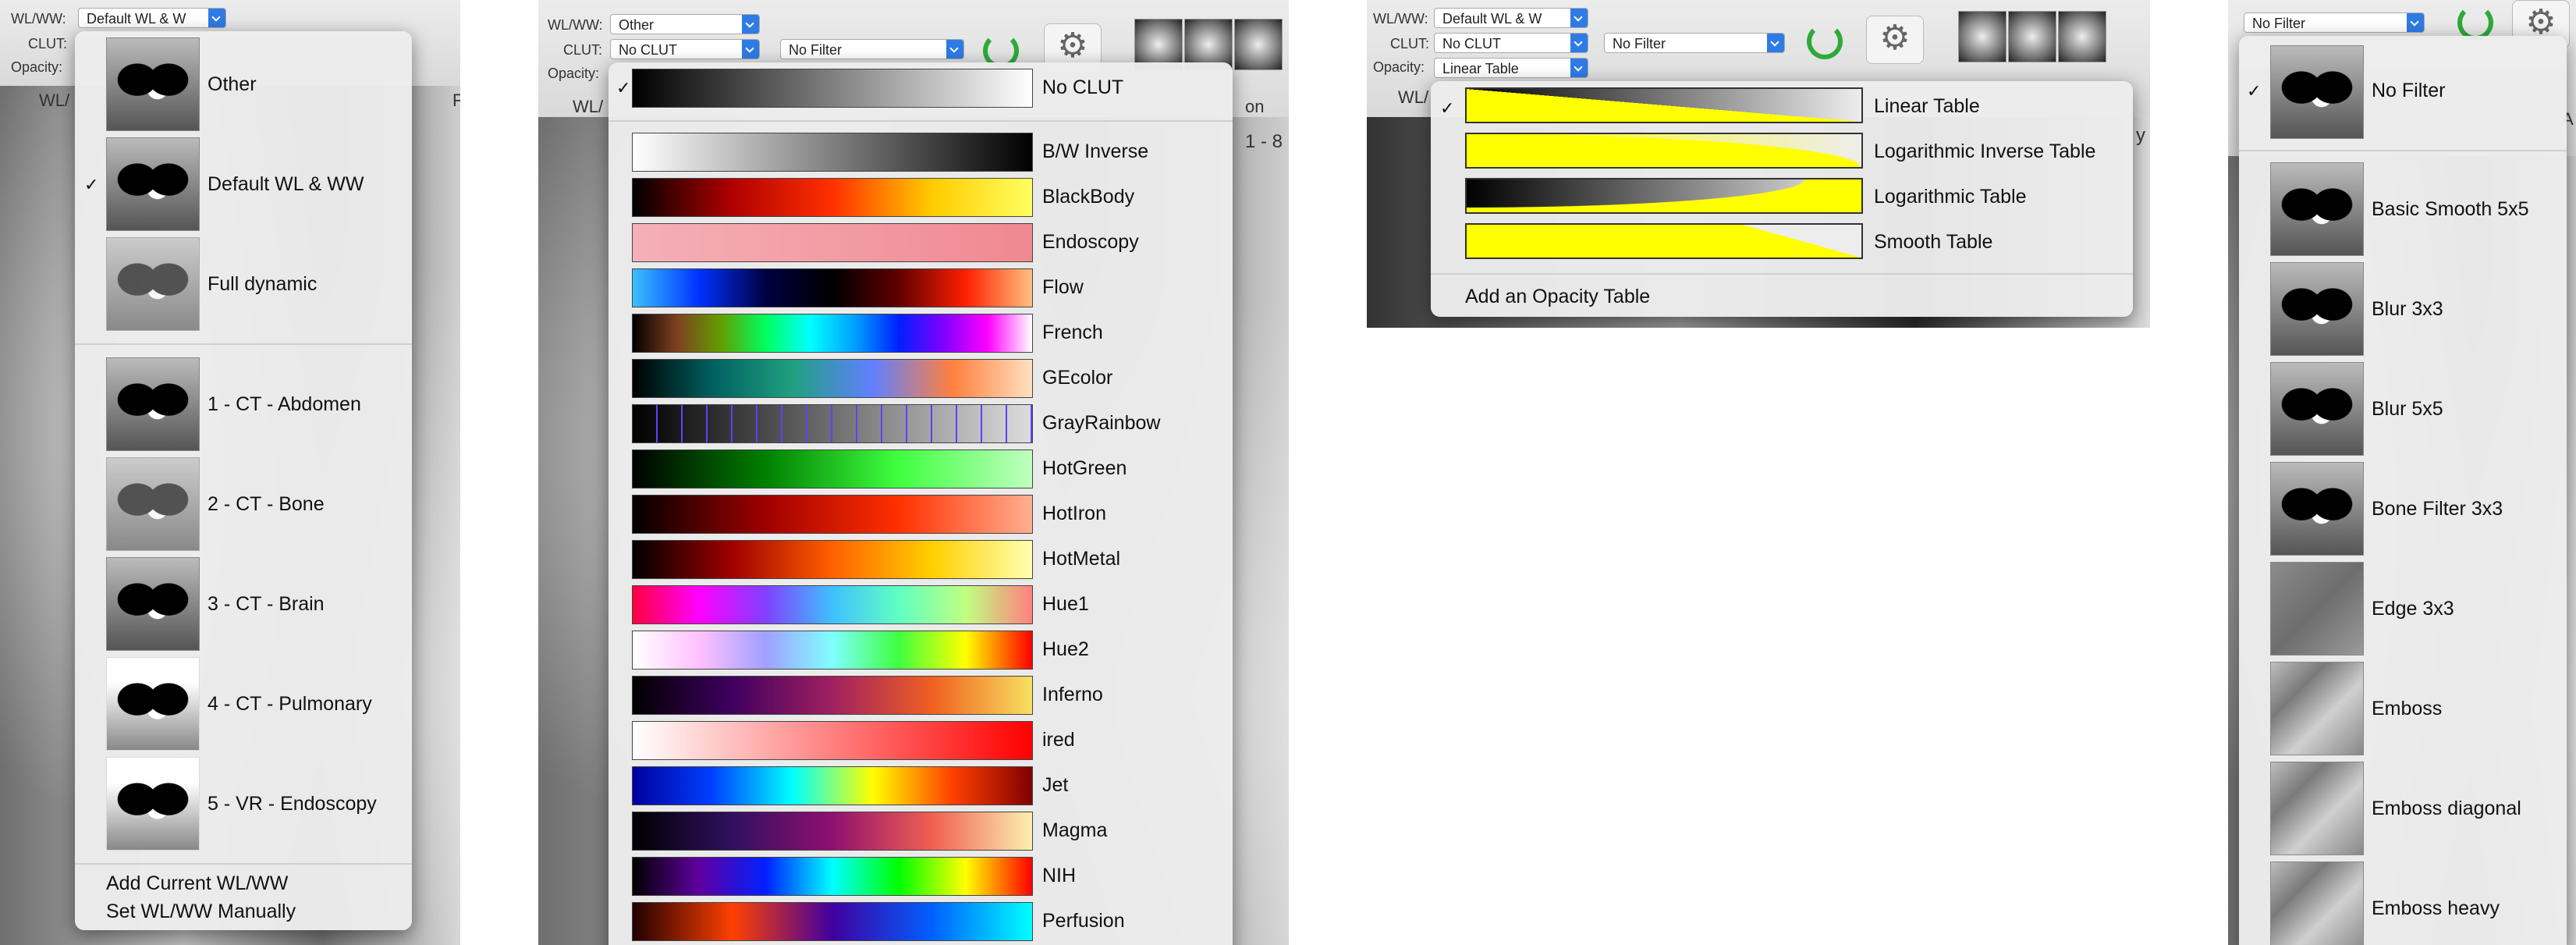 Image resolution: width=2576 pixels, height=945 pixels. Describe the element at coordinates (1895, 40) in the screenshot. I see `gear-icon: ⚙` at that location.